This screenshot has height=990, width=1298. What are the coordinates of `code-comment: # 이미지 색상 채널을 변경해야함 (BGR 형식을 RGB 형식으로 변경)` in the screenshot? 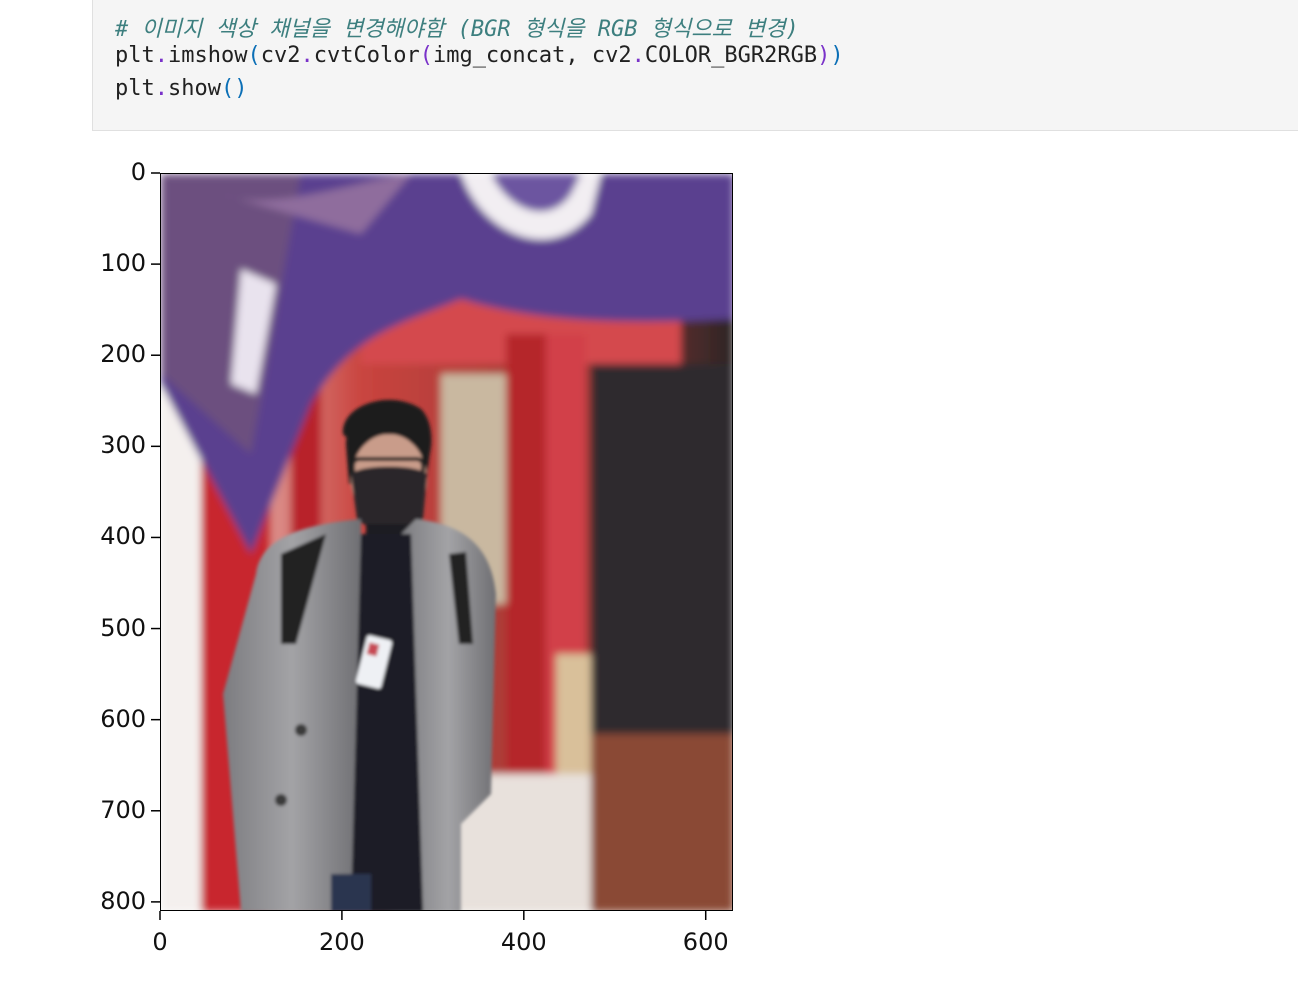 It's located at (457, 29).